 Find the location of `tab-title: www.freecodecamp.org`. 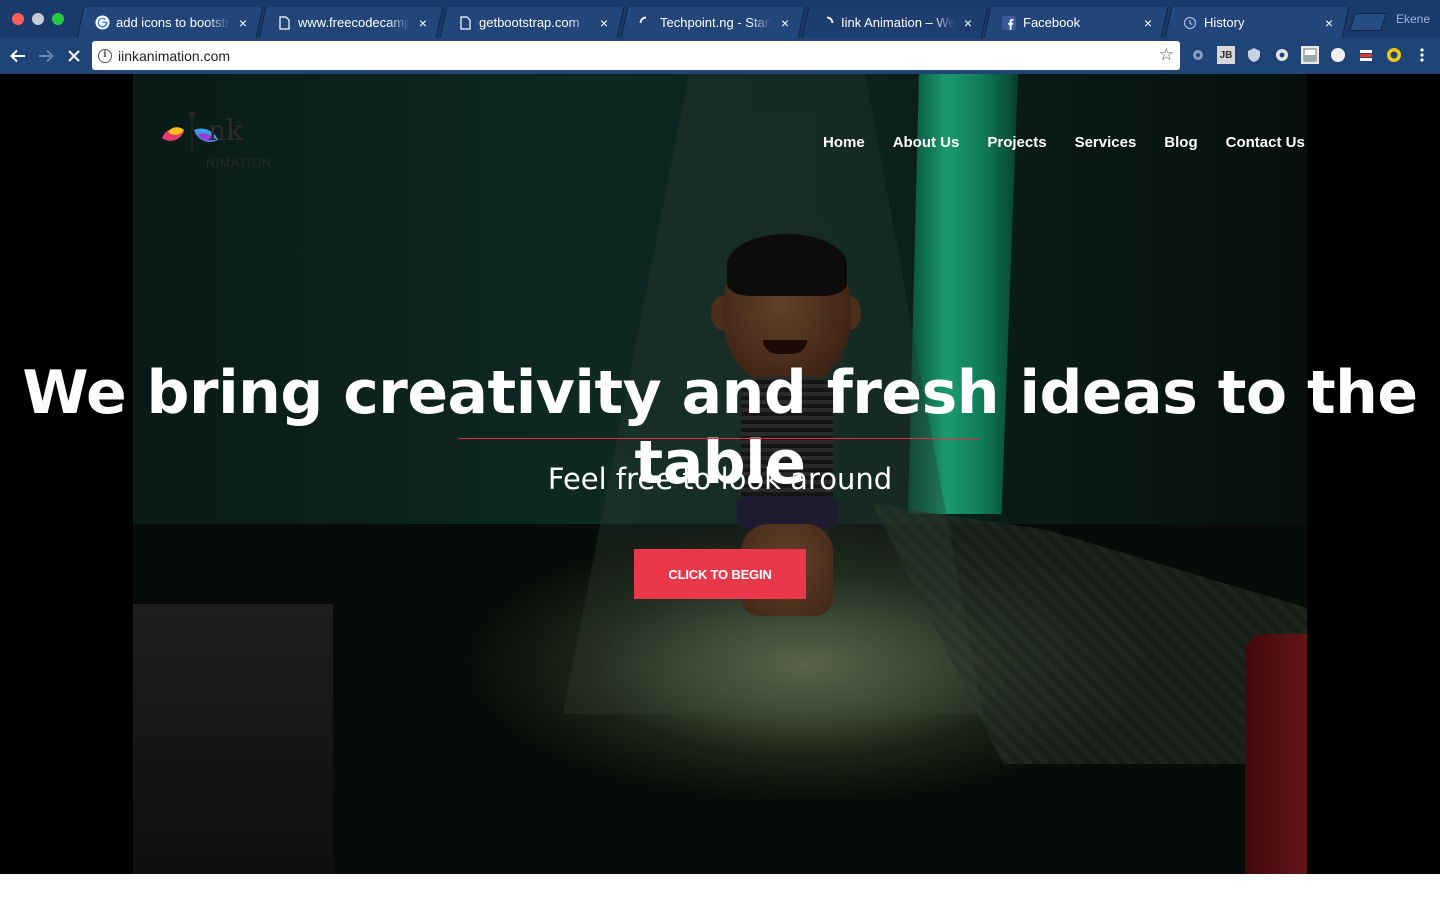

tab-title: www.freecodecamp.org is located at coordinates (354, 22).